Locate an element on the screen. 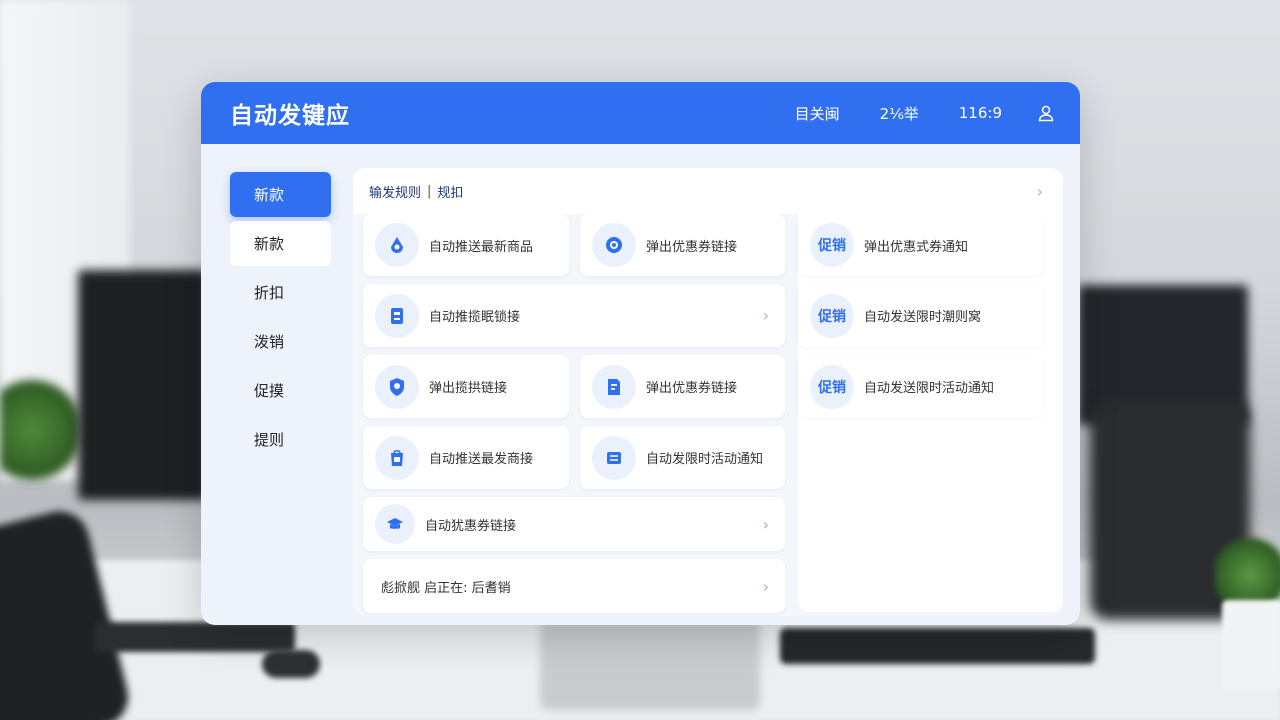 Image resolution: width=1280 pixels, height=720 pixels. app-title: 自动发键应 is located at coordinates (290, 116).